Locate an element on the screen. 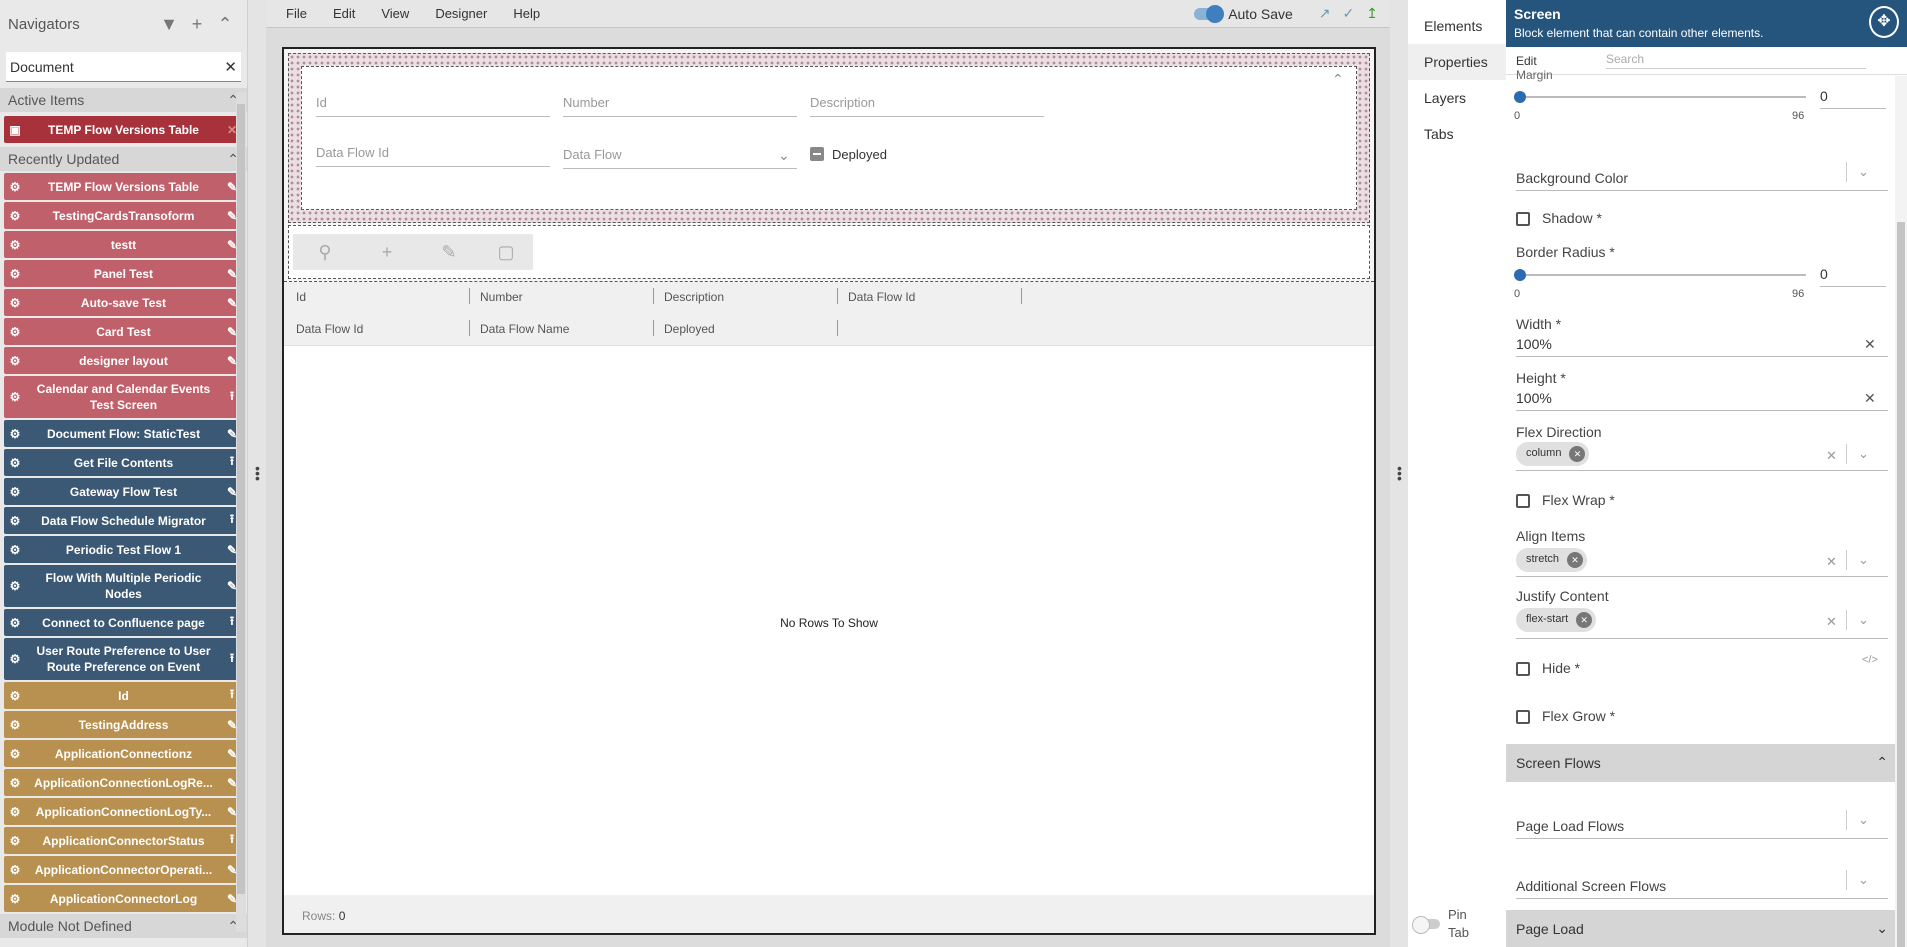 Image resolution: width=1907 pixels, height=947 pixels. border-radius-value-input: 0 is located at coordinates (1853, 276).